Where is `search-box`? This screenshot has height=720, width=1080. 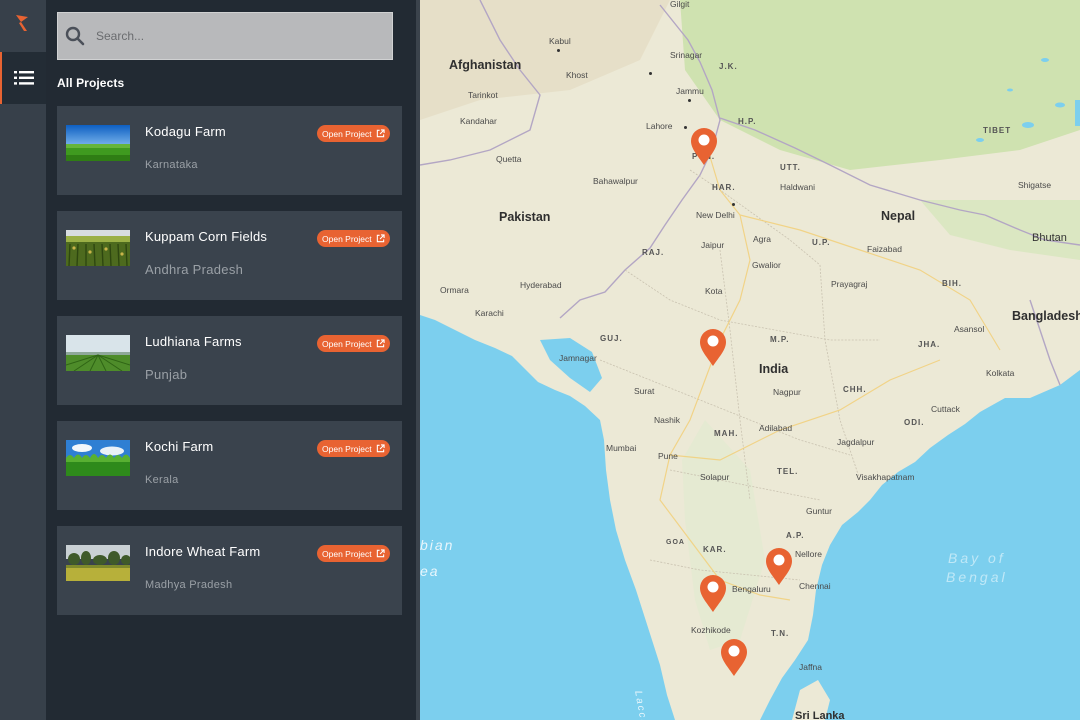 search-box is located at coordinates (225, 36).